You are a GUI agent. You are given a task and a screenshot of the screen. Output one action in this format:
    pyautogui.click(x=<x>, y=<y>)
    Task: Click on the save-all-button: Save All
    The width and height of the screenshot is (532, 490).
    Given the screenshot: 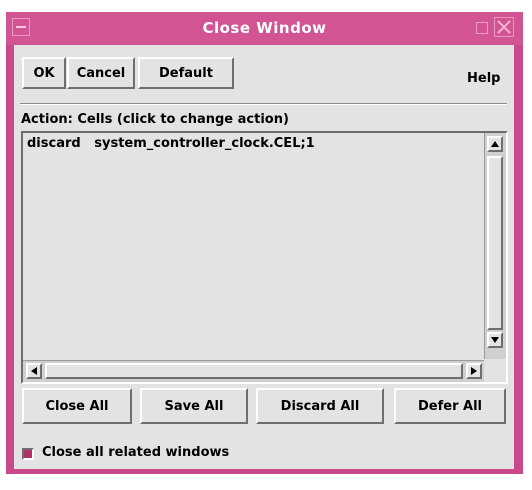 What is the action you would take?
    pyautogui.click(x=194, y=406)
    